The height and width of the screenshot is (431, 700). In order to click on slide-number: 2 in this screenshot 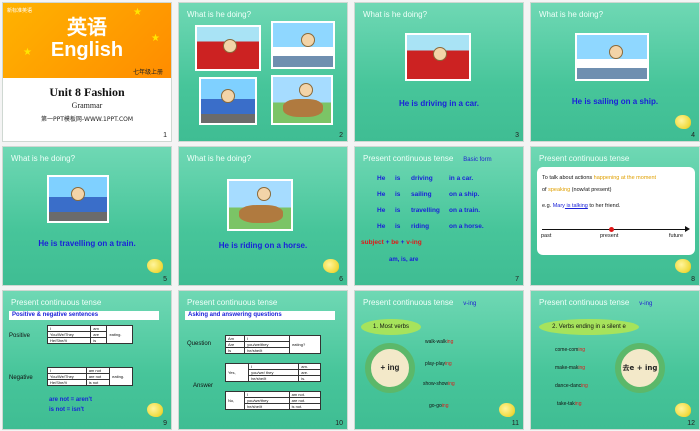, I will do `click(341, 135)`.